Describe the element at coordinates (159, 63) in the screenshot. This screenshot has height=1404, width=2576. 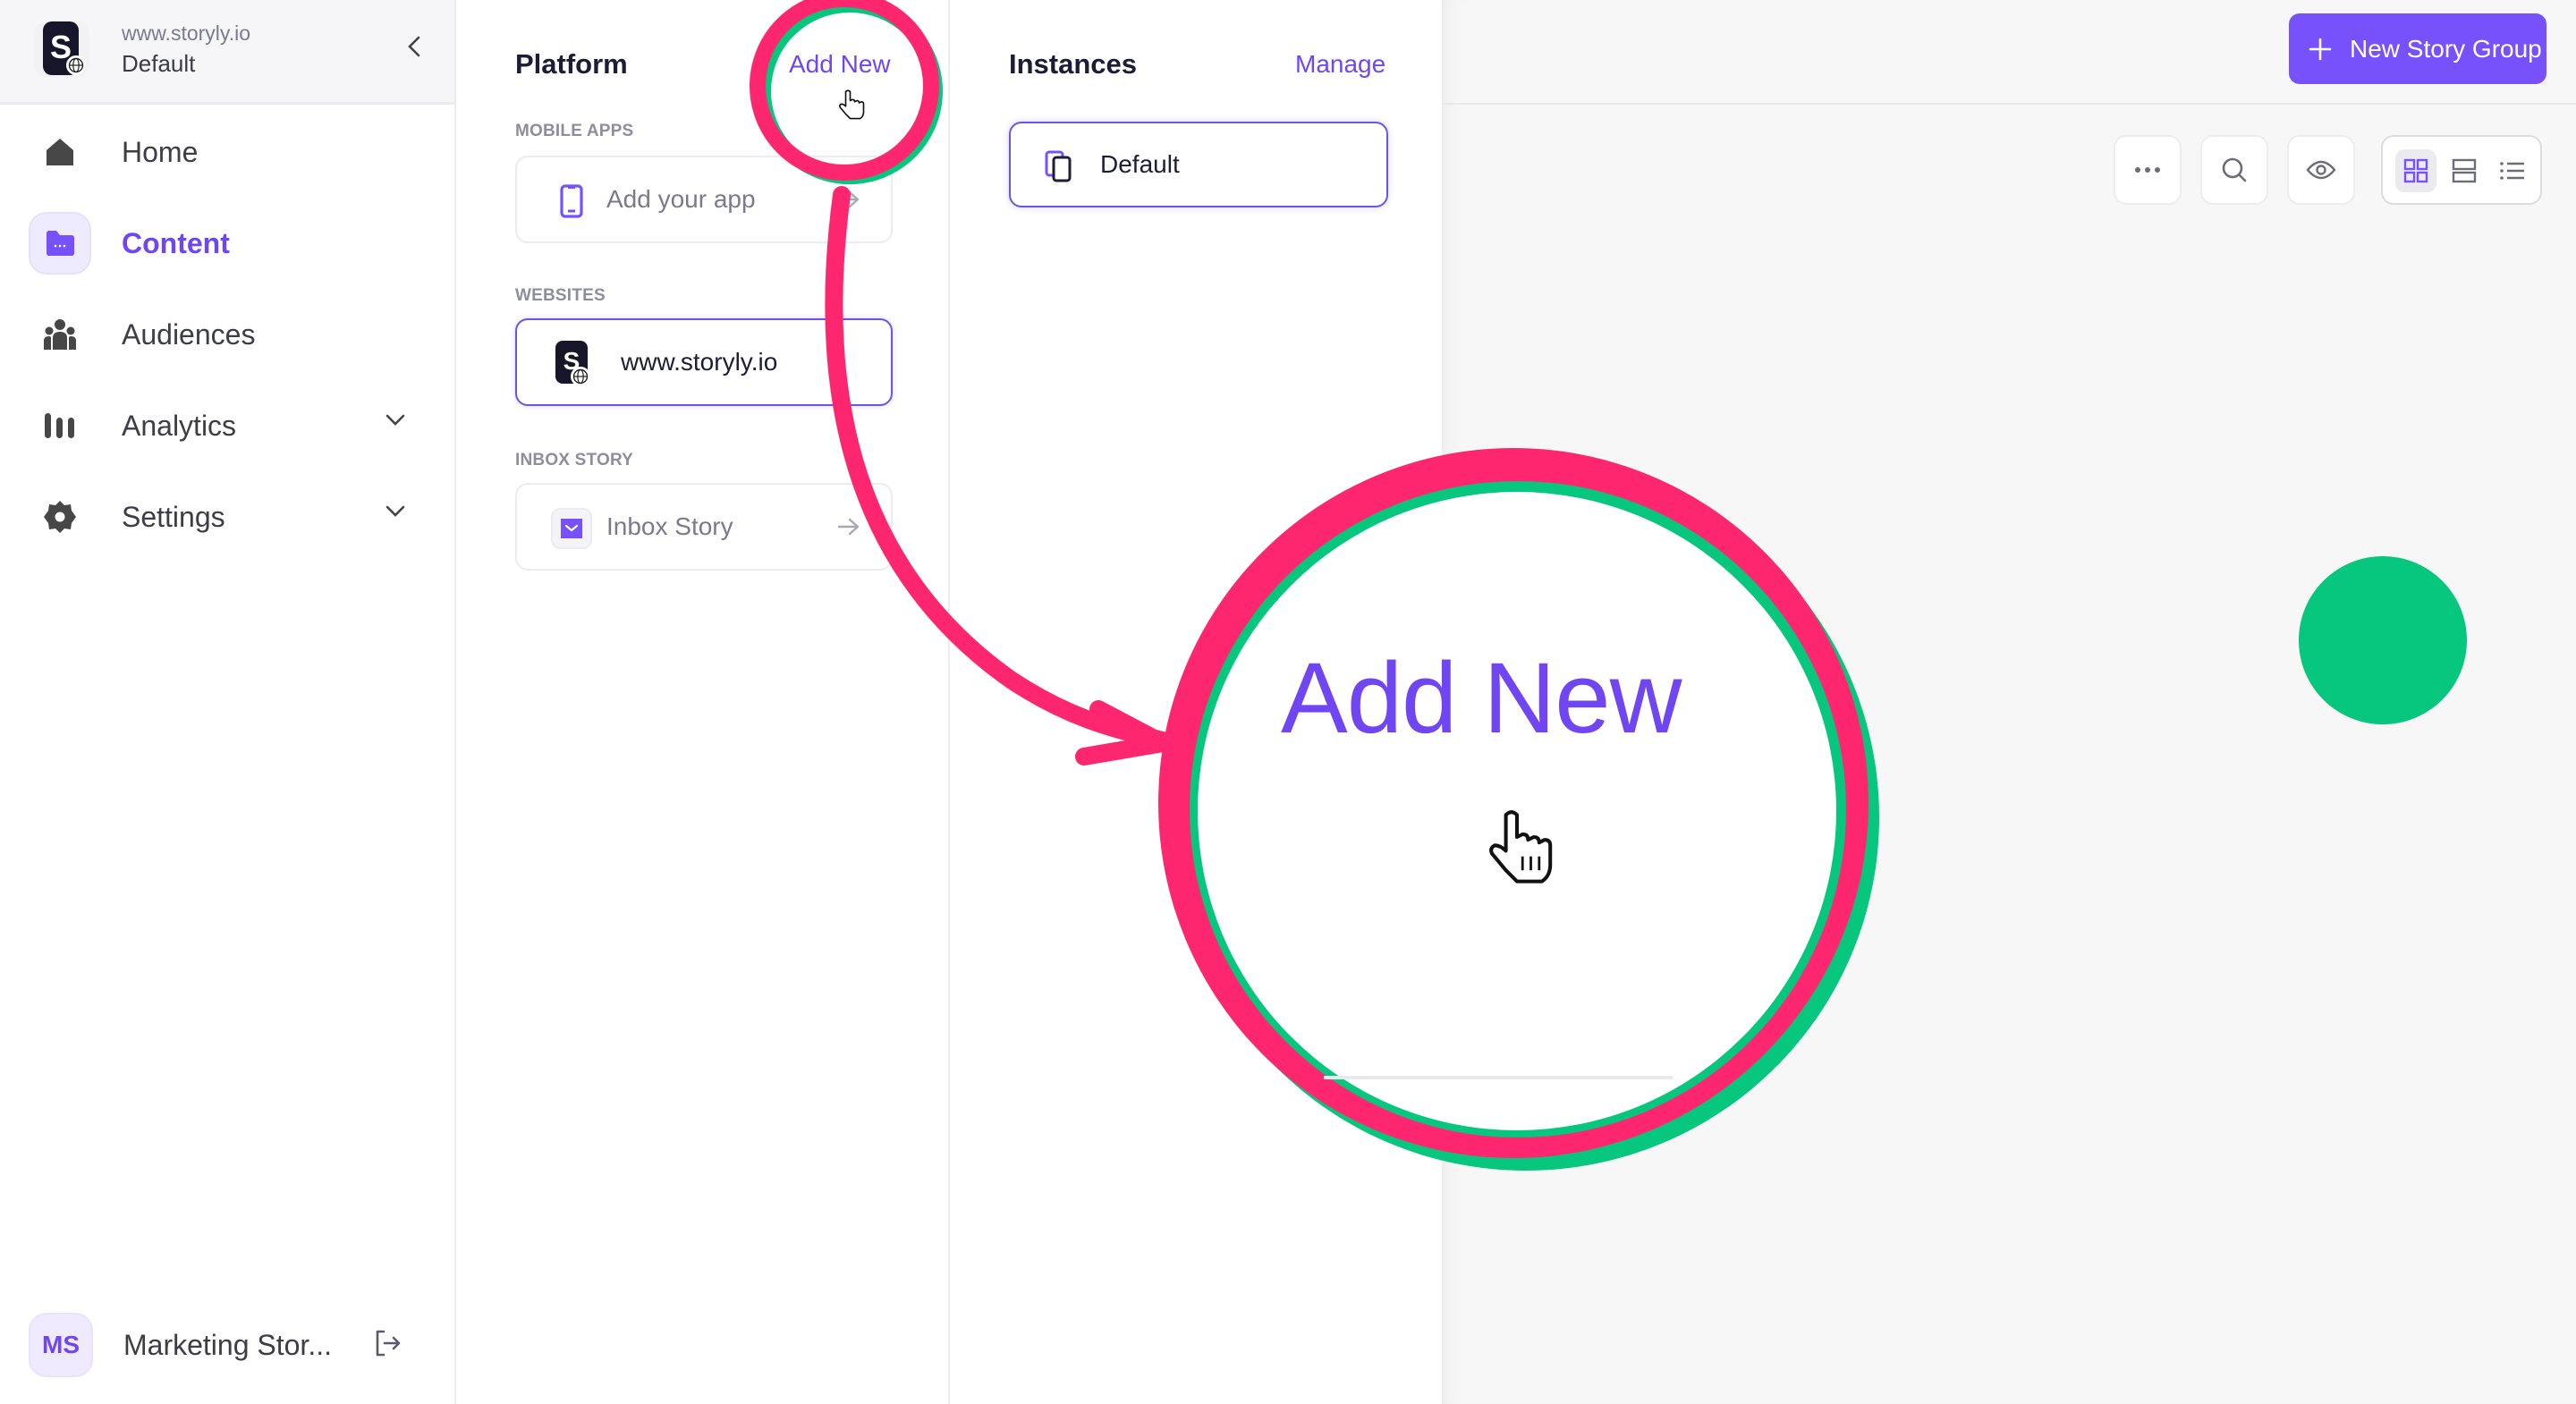
I see `workspace-instance: Default` at that location.